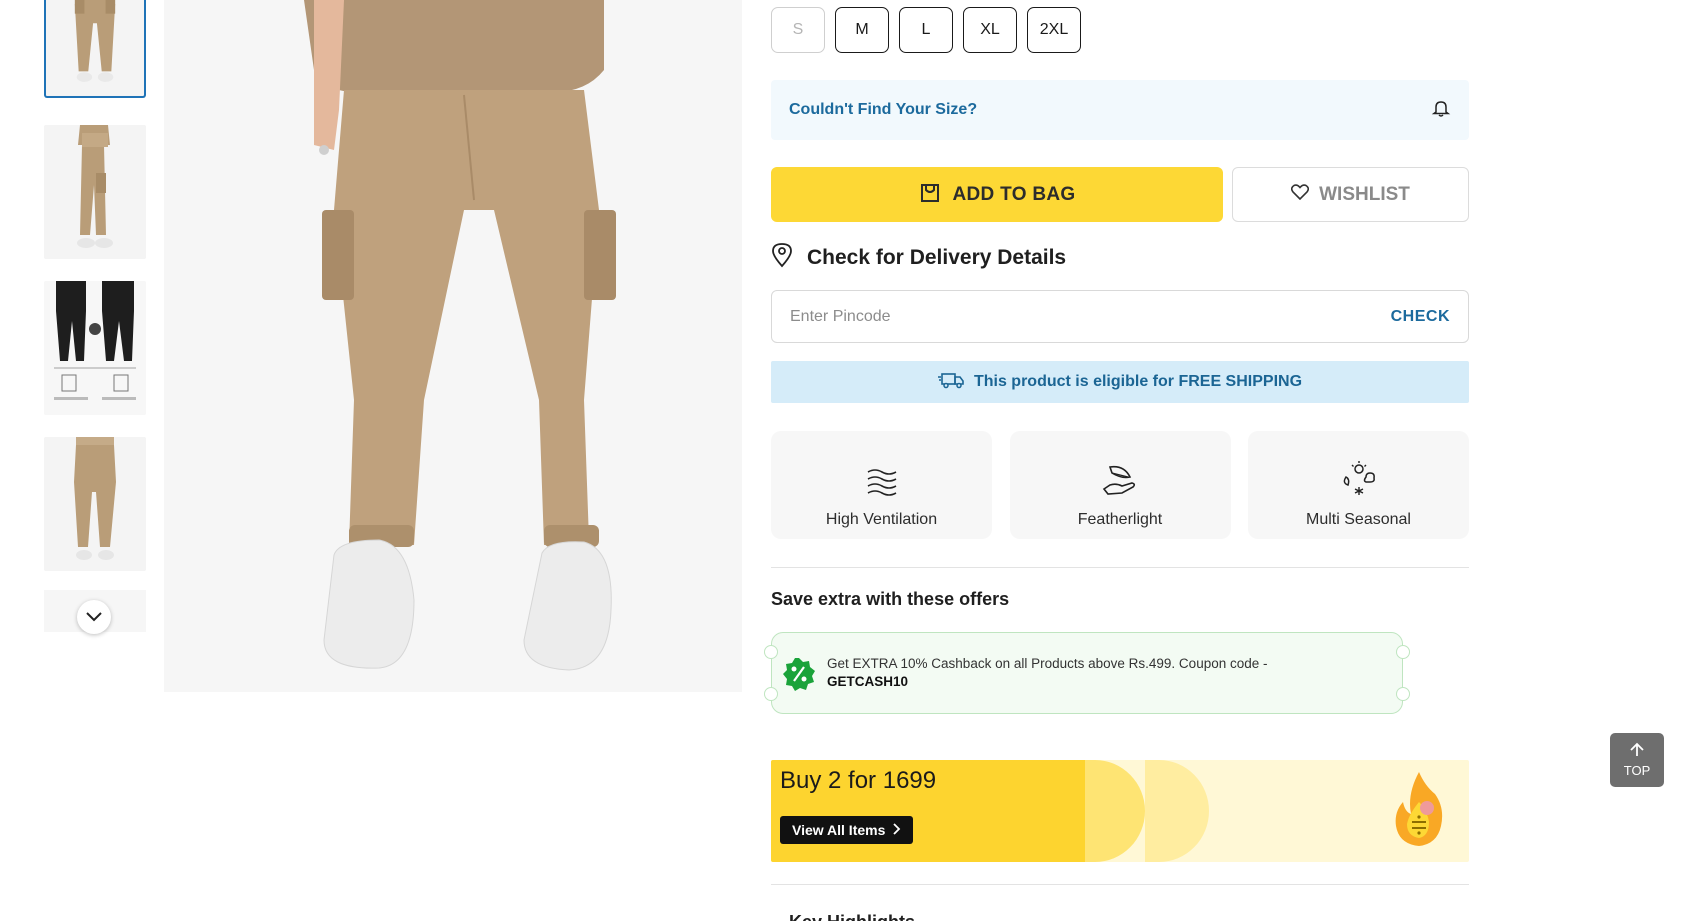 The height and width of the screenshot is (921, 1705). I want to click on delivery-truck-icon, so click(950, 382).